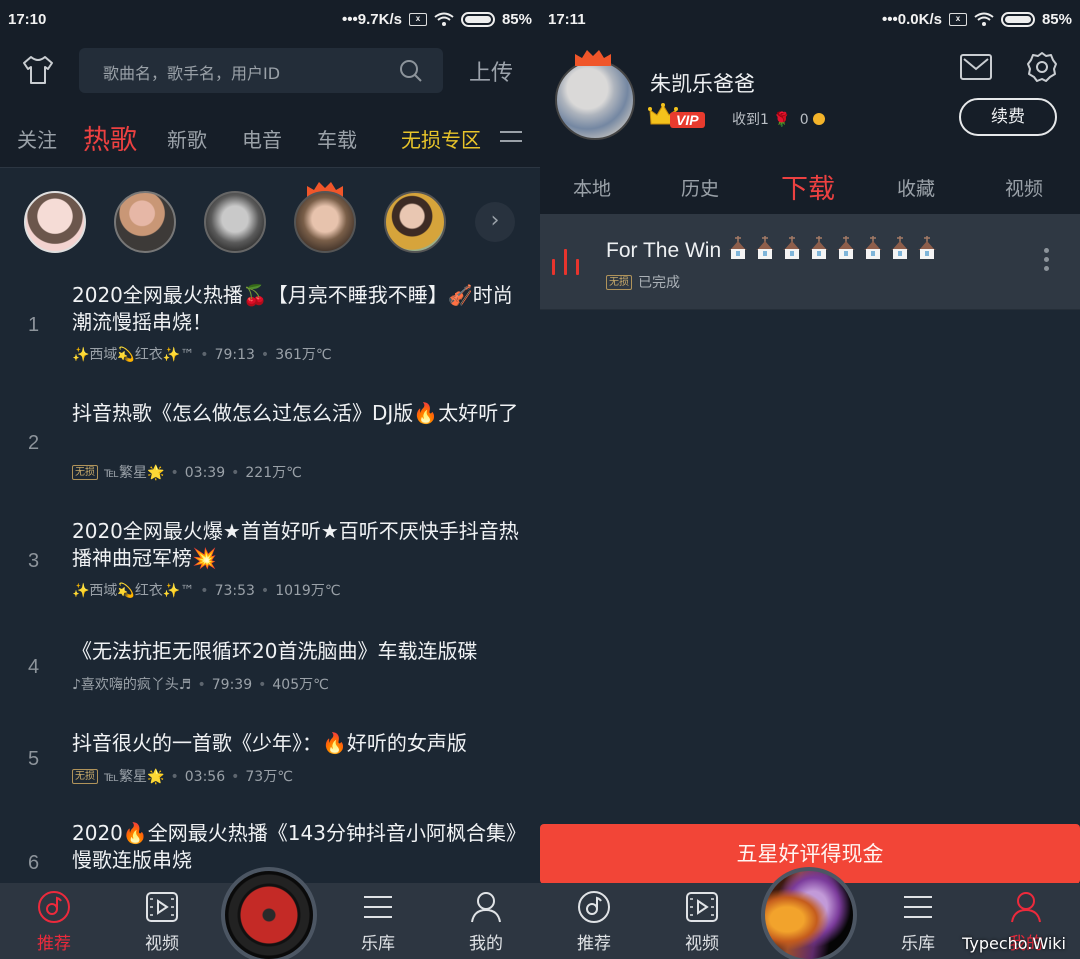 The height and width of the screenshot is (959, 1080). Describe the element at coordinates (779, 119) in the screenshot. I see `received-gifts: 收到1 🌹 0` at that location.